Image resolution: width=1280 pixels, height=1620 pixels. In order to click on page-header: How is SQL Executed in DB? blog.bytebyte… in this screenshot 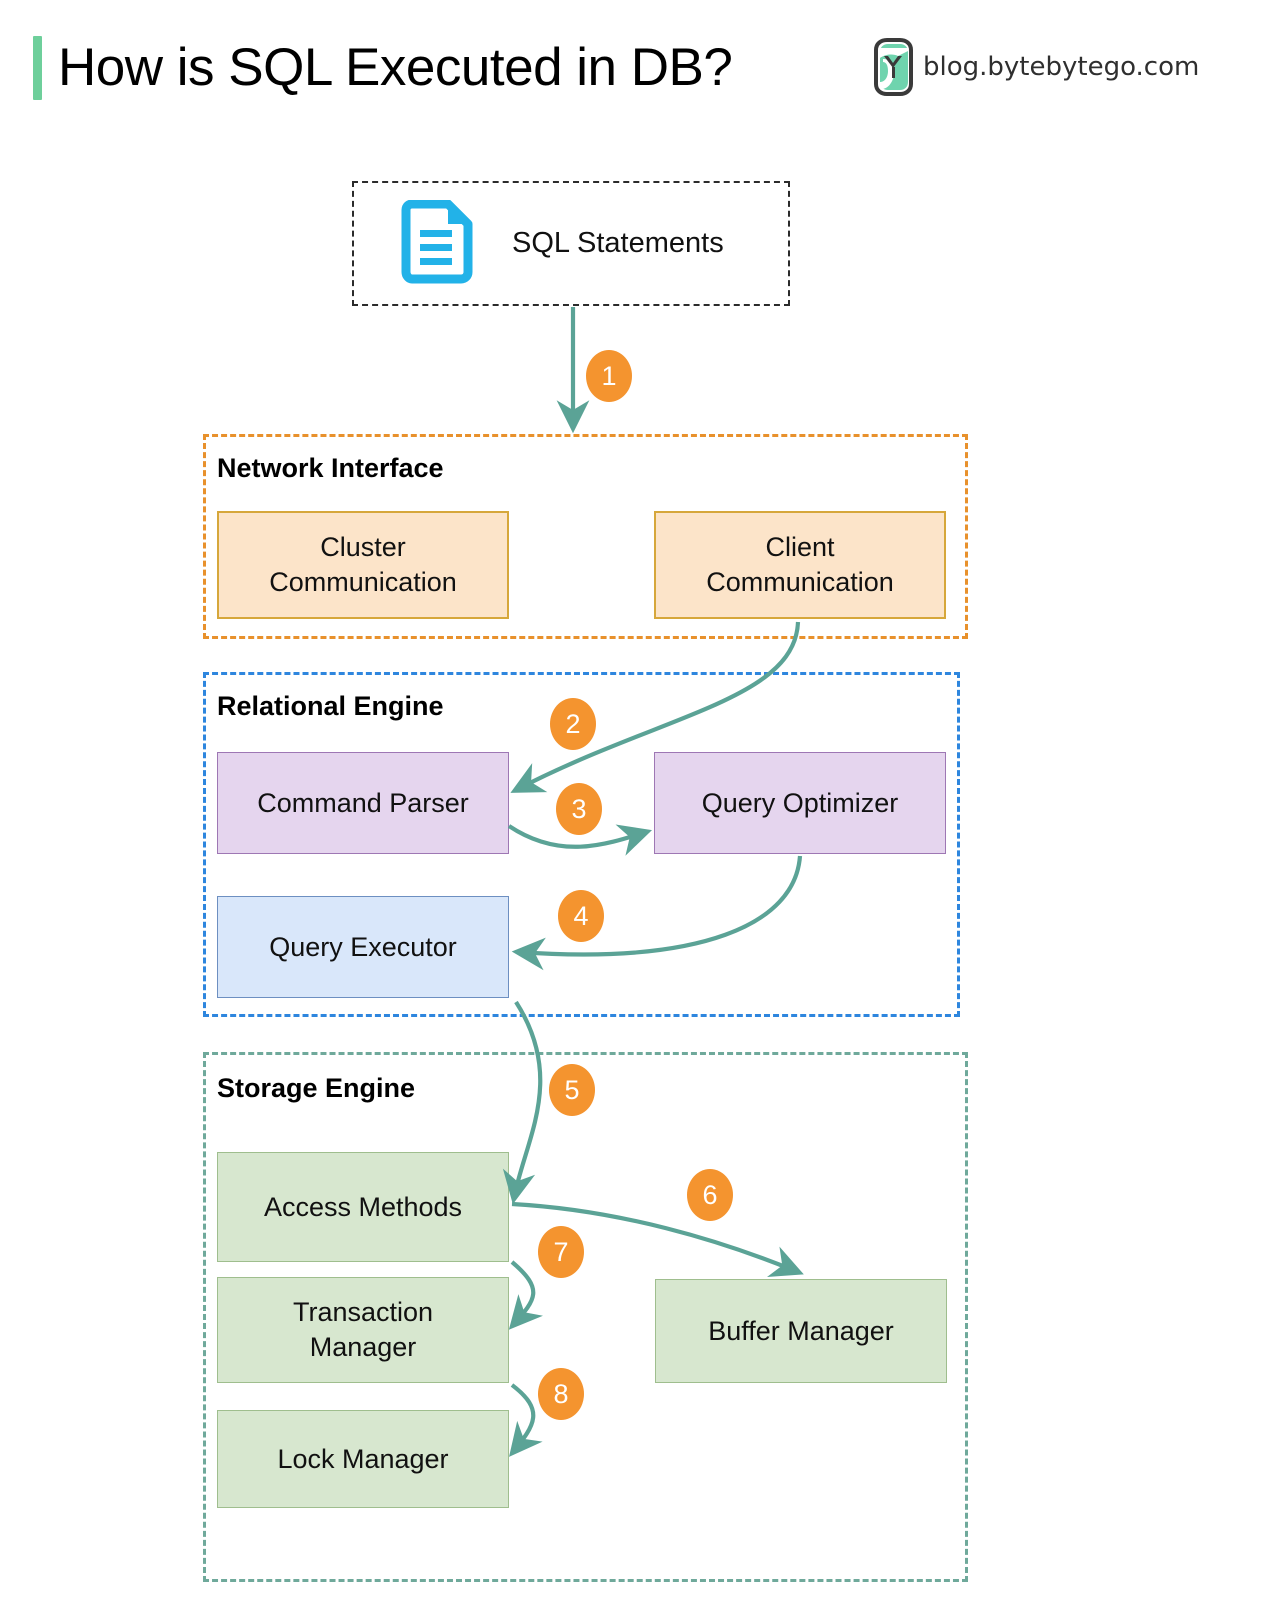, I will do `click(640, 70)`.